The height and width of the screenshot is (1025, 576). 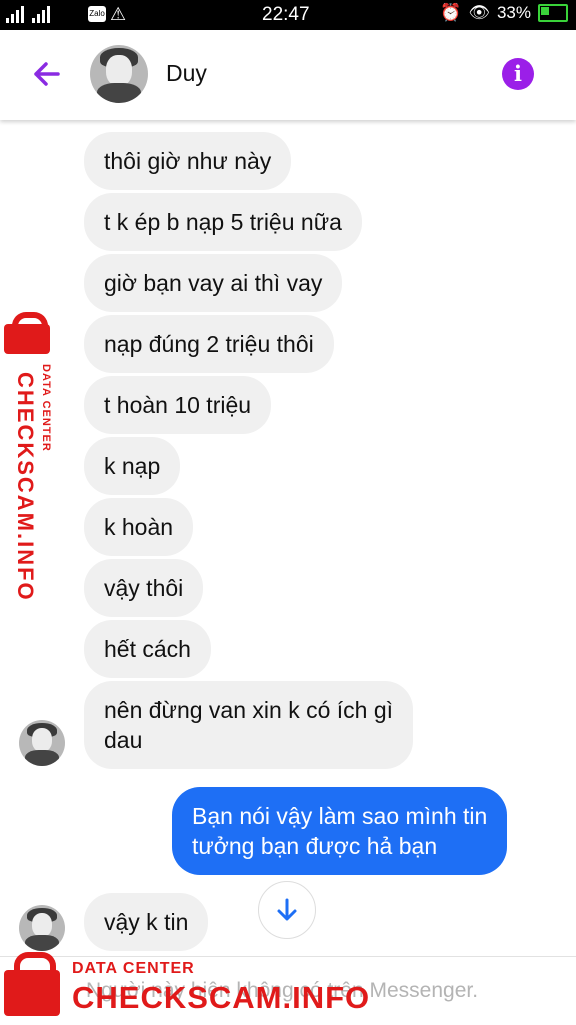 I want to click on watermark-side: CHECKSCAM.INFO DATA CENTER, so click(x=33, y=457).